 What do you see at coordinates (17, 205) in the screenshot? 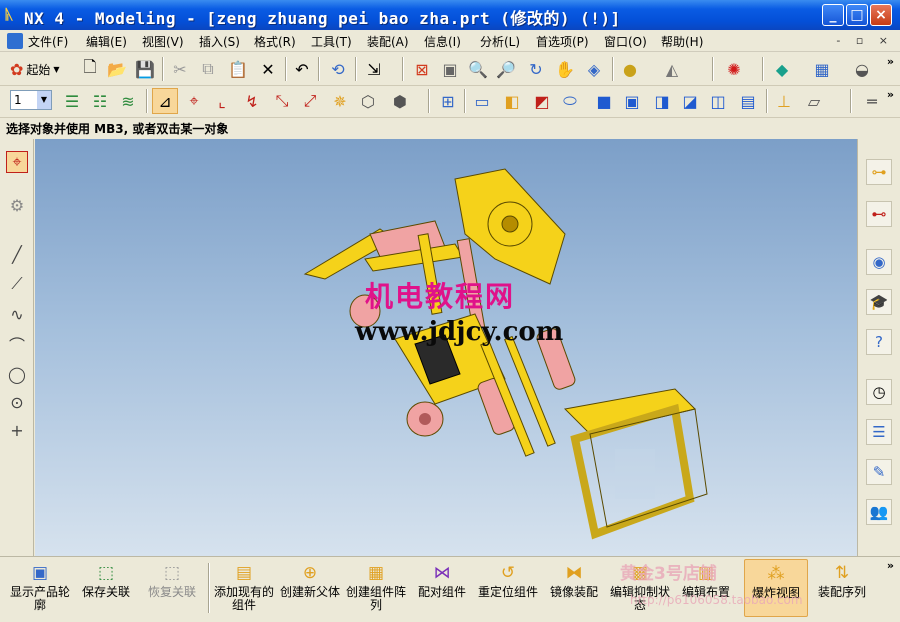
I see `component-icon: ⚙` at bounding box center [17, 205].